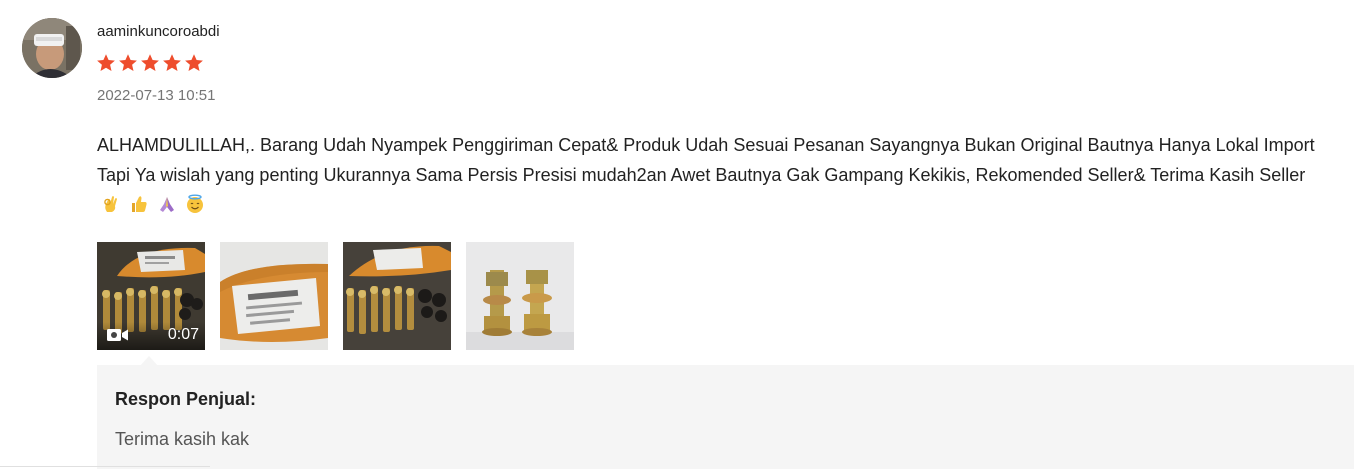  What do you see at coordinates (186, 399) in the screenshot?
I see `seller-reply-title: Respon Penjual:` at bounding box center [186, 399].